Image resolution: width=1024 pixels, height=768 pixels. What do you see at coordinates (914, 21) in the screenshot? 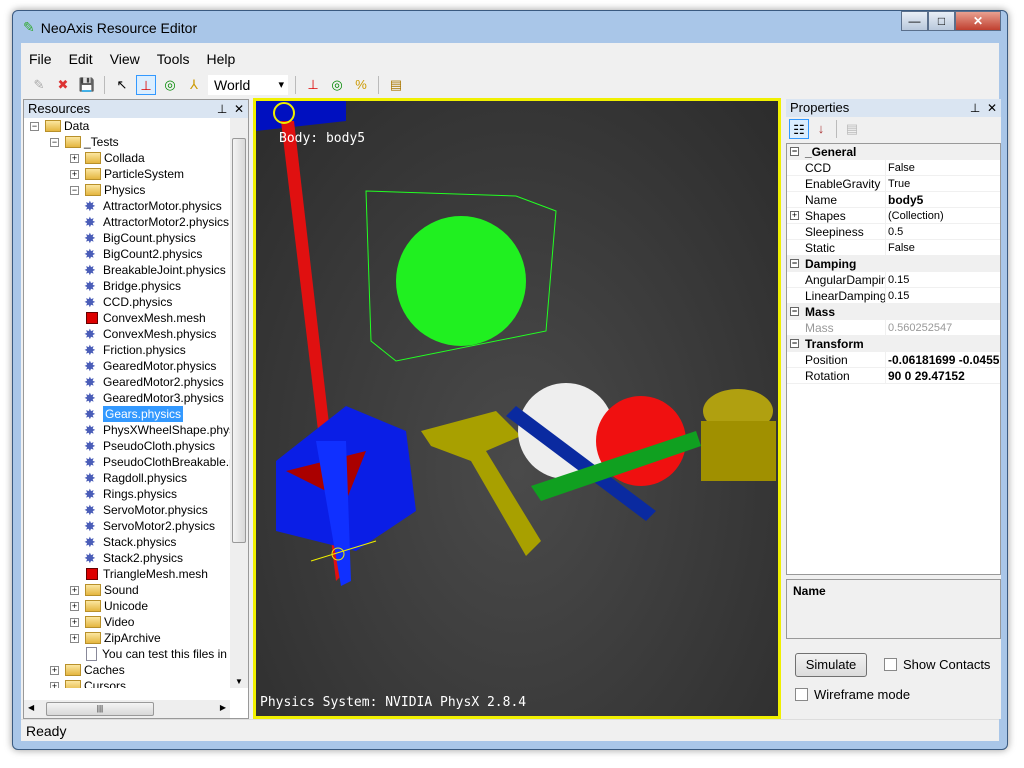
I see `minimize-button: —` at bounding box center [914, 21].